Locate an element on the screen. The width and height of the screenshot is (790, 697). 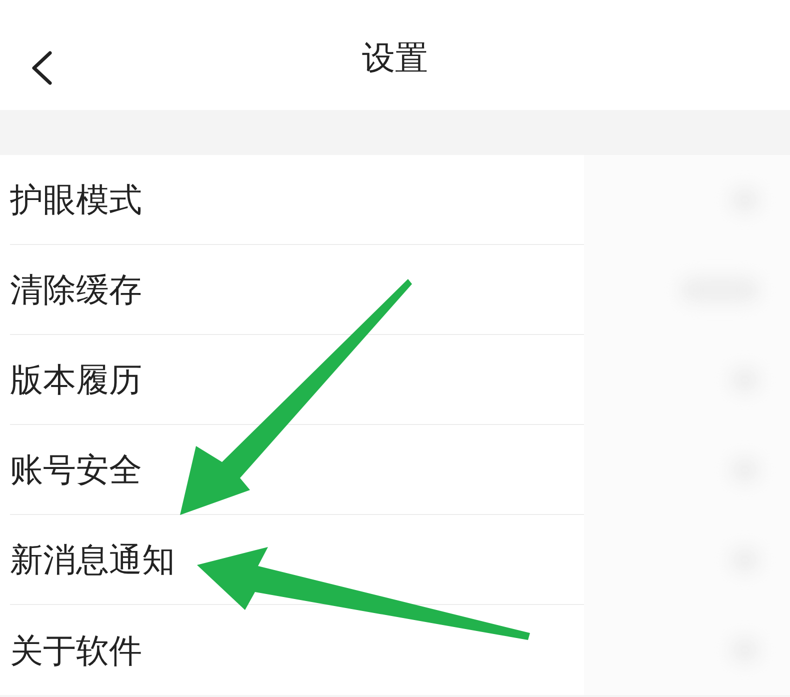
settings-item: 账号安全 is located at coordinates (76, 469).